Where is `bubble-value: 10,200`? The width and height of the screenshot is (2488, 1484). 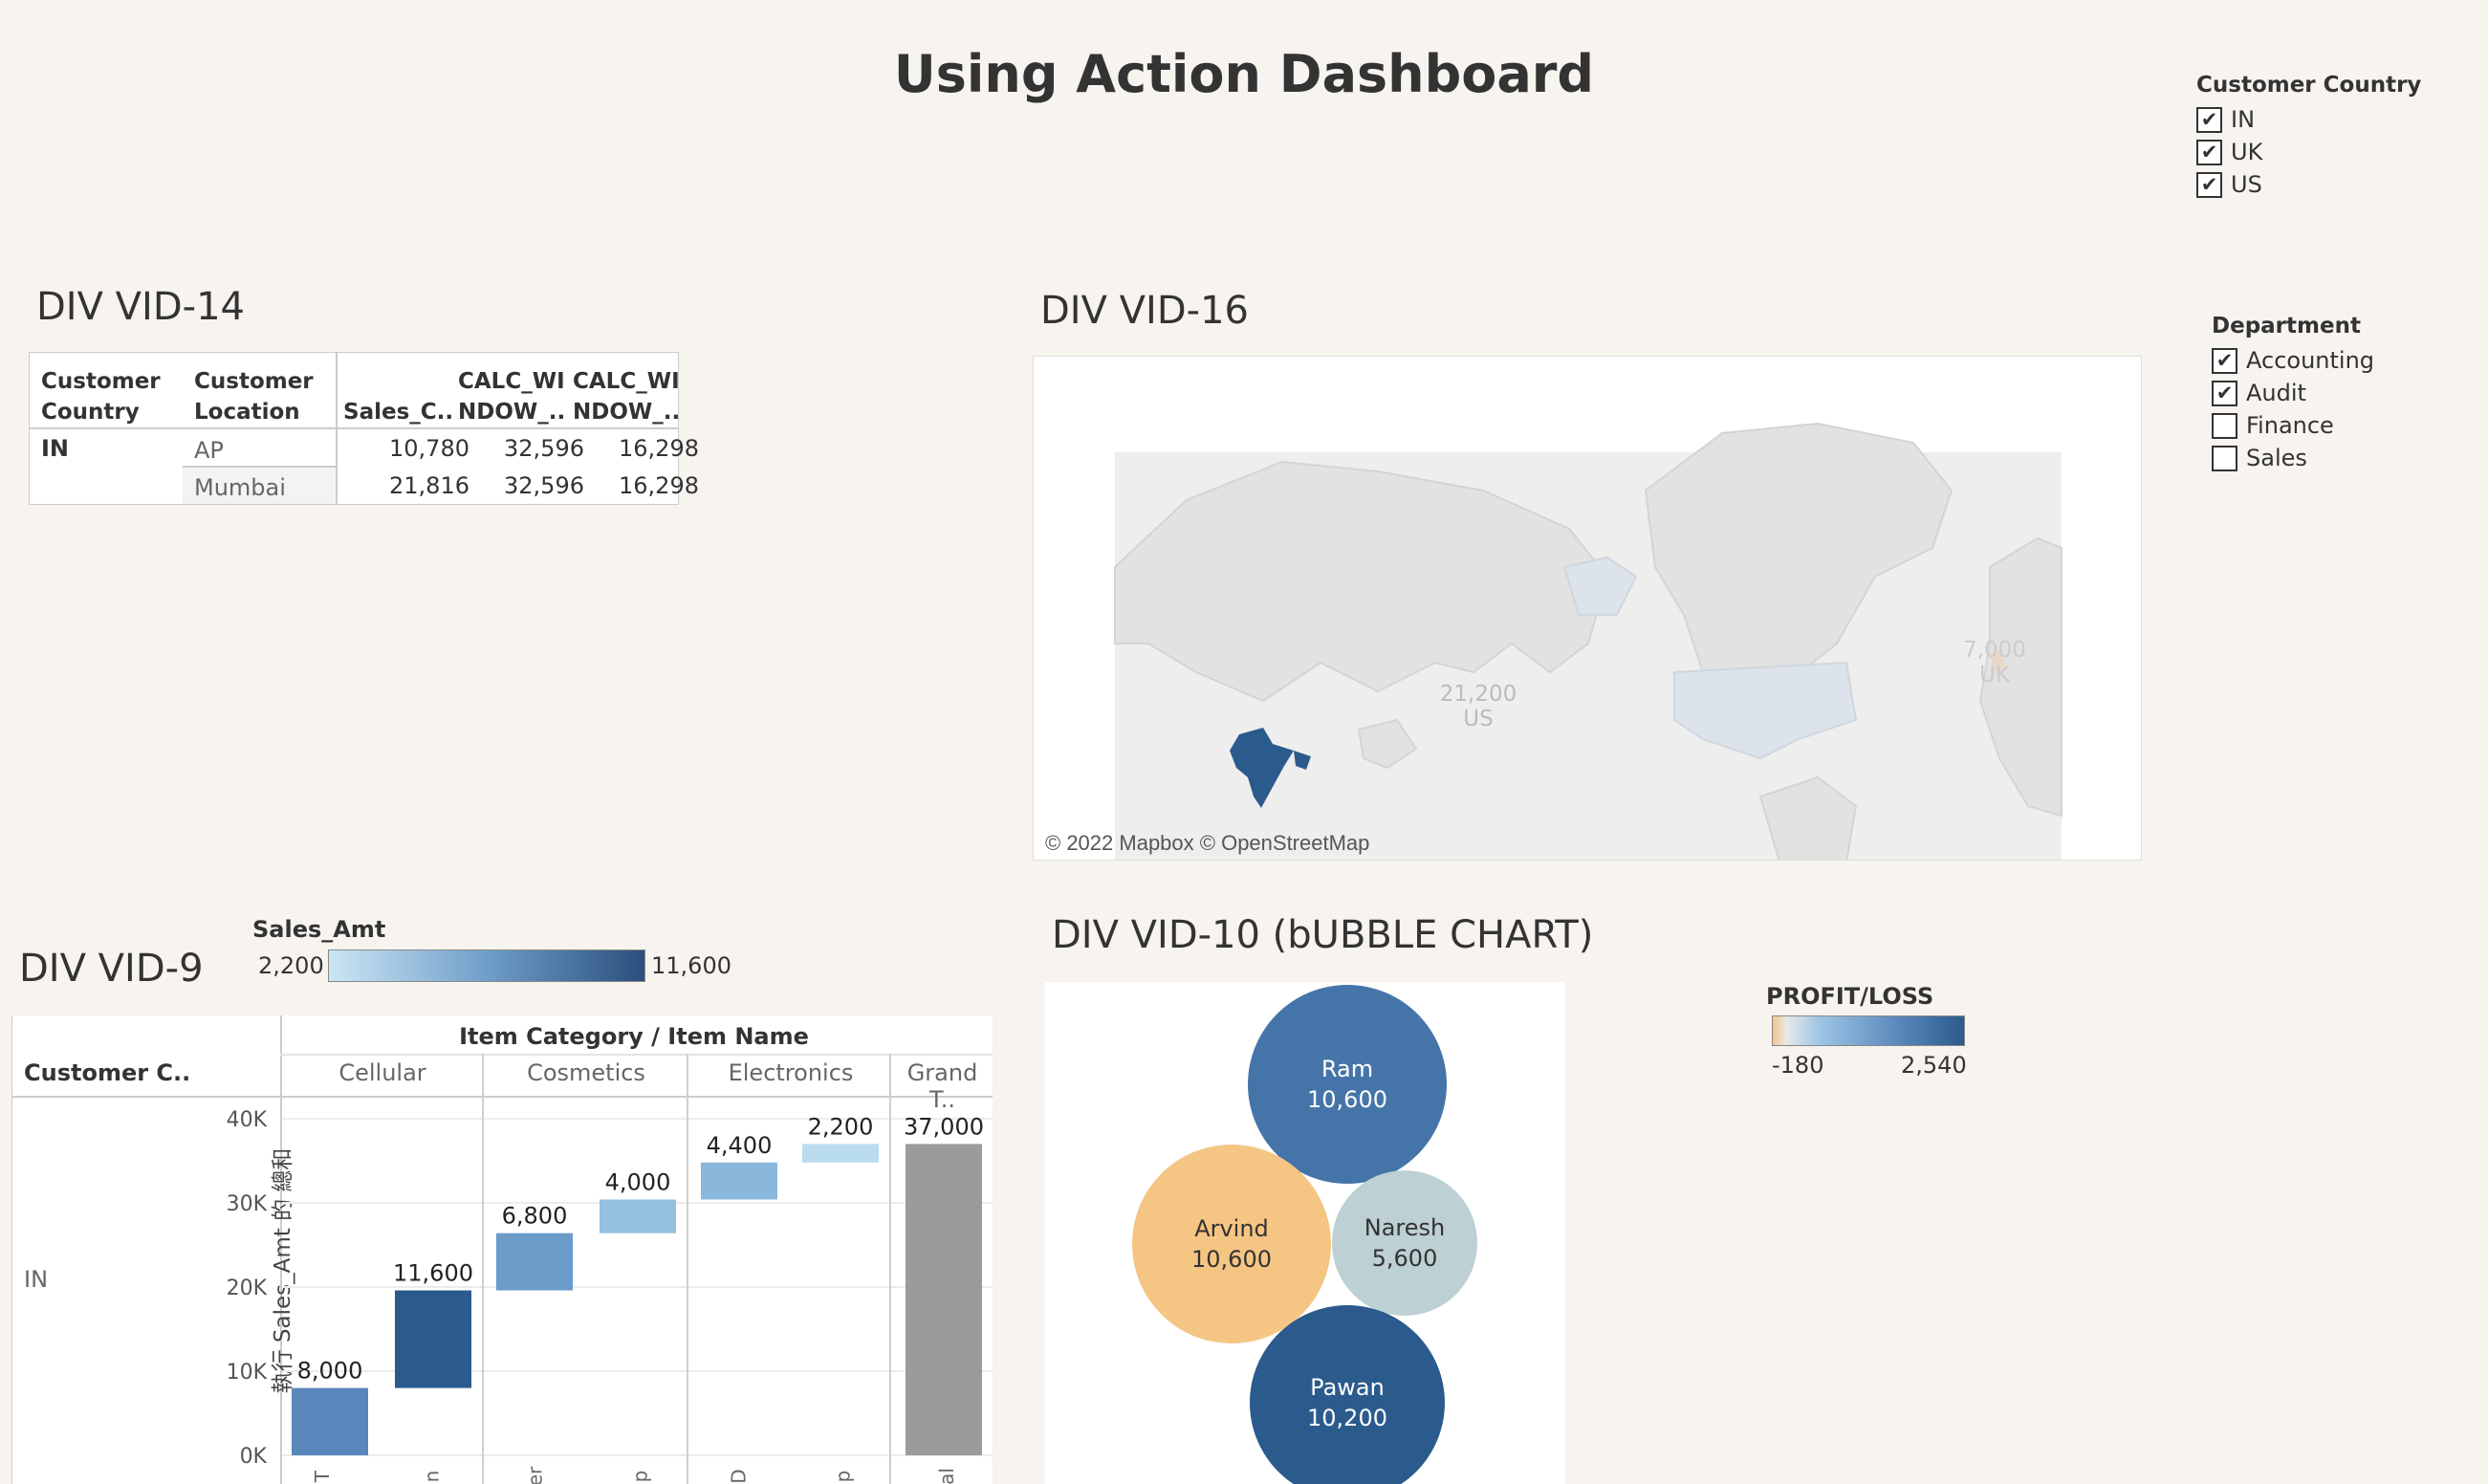
bubble-value: 10,200 is located at coordinates (1347, 1418).